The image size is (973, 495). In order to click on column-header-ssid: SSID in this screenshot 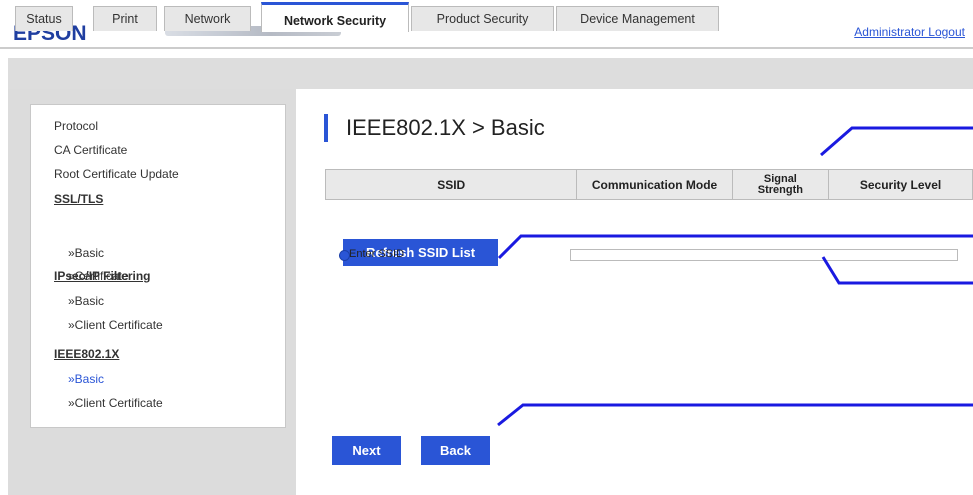, I will do `click(451, 184)`.